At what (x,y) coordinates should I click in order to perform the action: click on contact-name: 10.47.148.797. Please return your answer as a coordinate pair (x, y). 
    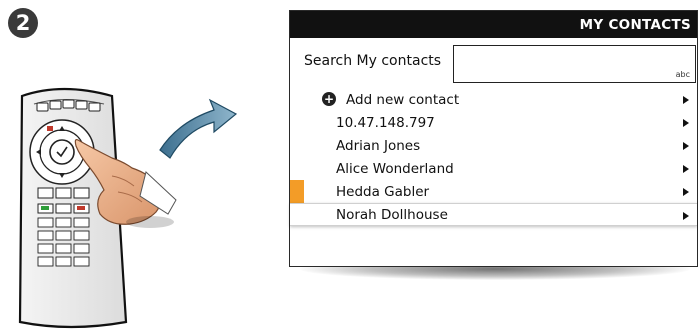
    Looking at the image, I should click on (385, 122).